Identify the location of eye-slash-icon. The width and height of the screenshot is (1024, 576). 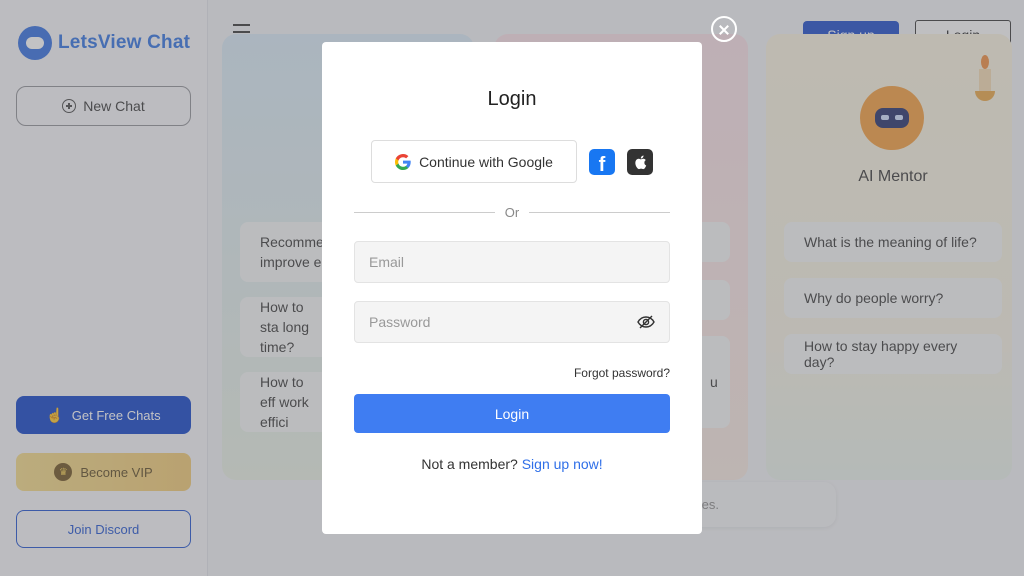
(646, 322).